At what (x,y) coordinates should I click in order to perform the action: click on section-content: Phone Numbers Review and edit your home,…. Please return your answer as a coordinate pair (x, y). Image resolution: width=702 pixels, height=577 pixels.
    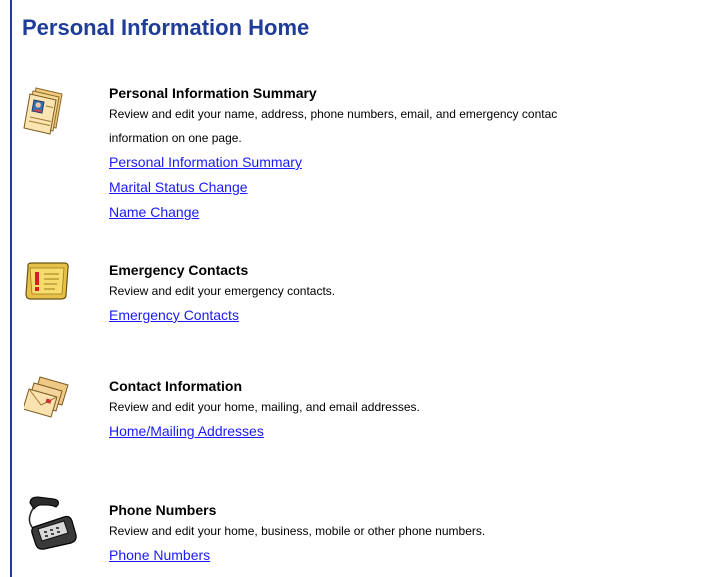
    Looking at the image, I should click on (405, 534).